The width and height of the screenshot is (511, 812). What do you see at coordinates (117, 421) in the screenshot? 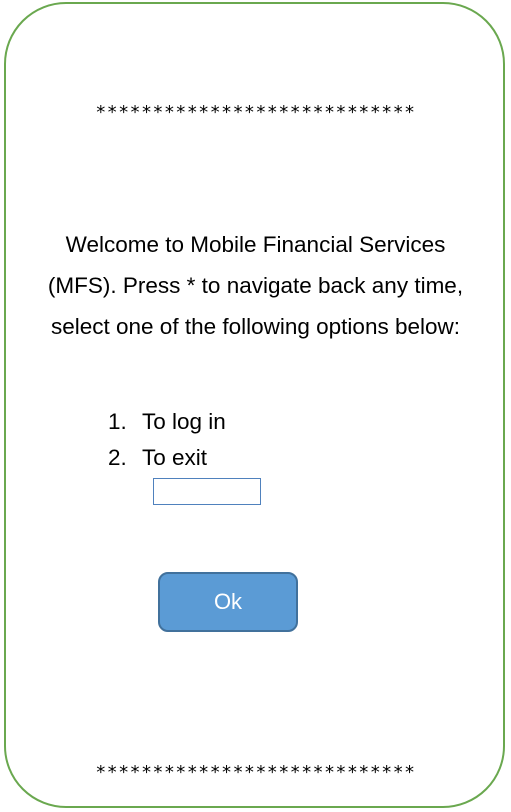
I see `option-number: 1.` at bounding box center [117, 421].